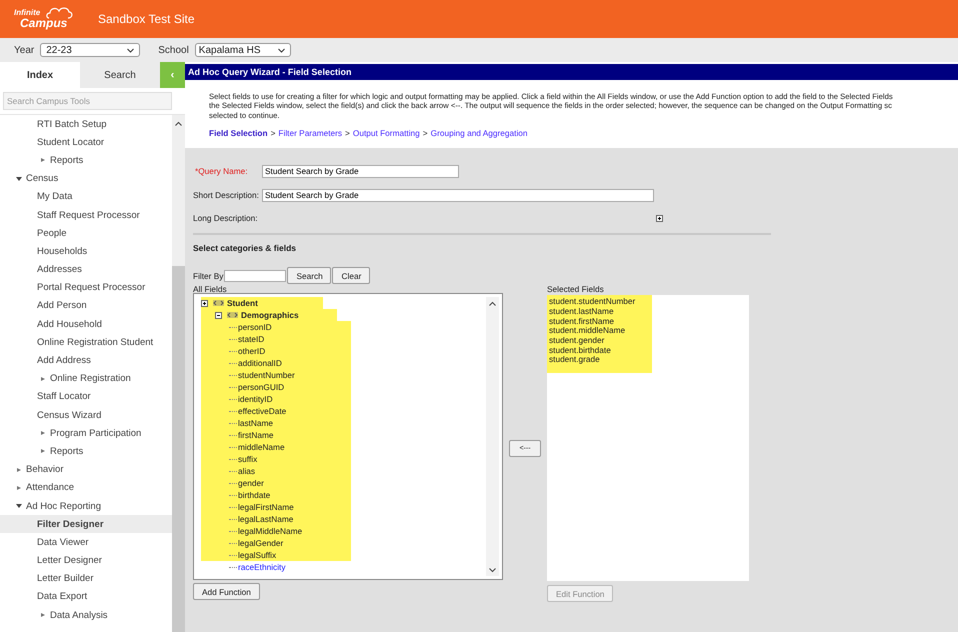 The width and height of the screenshot is (958, 632). What do you see at coordinates (86, 124) in the screenshot?
I see `sidebar-item: RTI Batch Setup` at bounding box center [86, 124].